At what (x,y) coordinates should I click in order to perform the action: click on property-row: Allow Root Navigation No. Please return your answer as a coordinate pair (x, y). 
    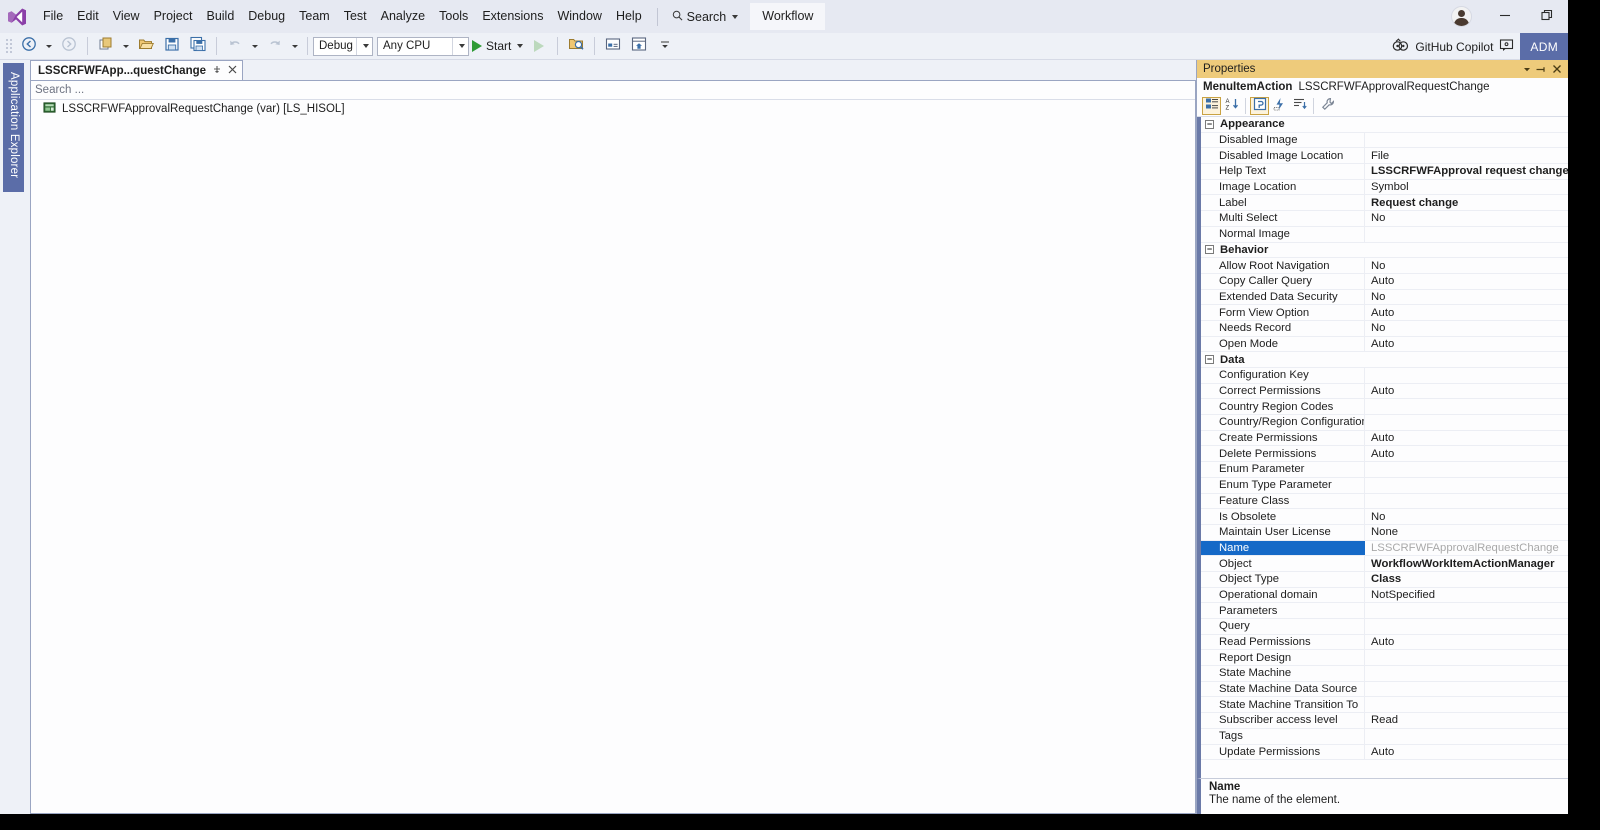
    Looking at the image, I should click on (1384, 266).